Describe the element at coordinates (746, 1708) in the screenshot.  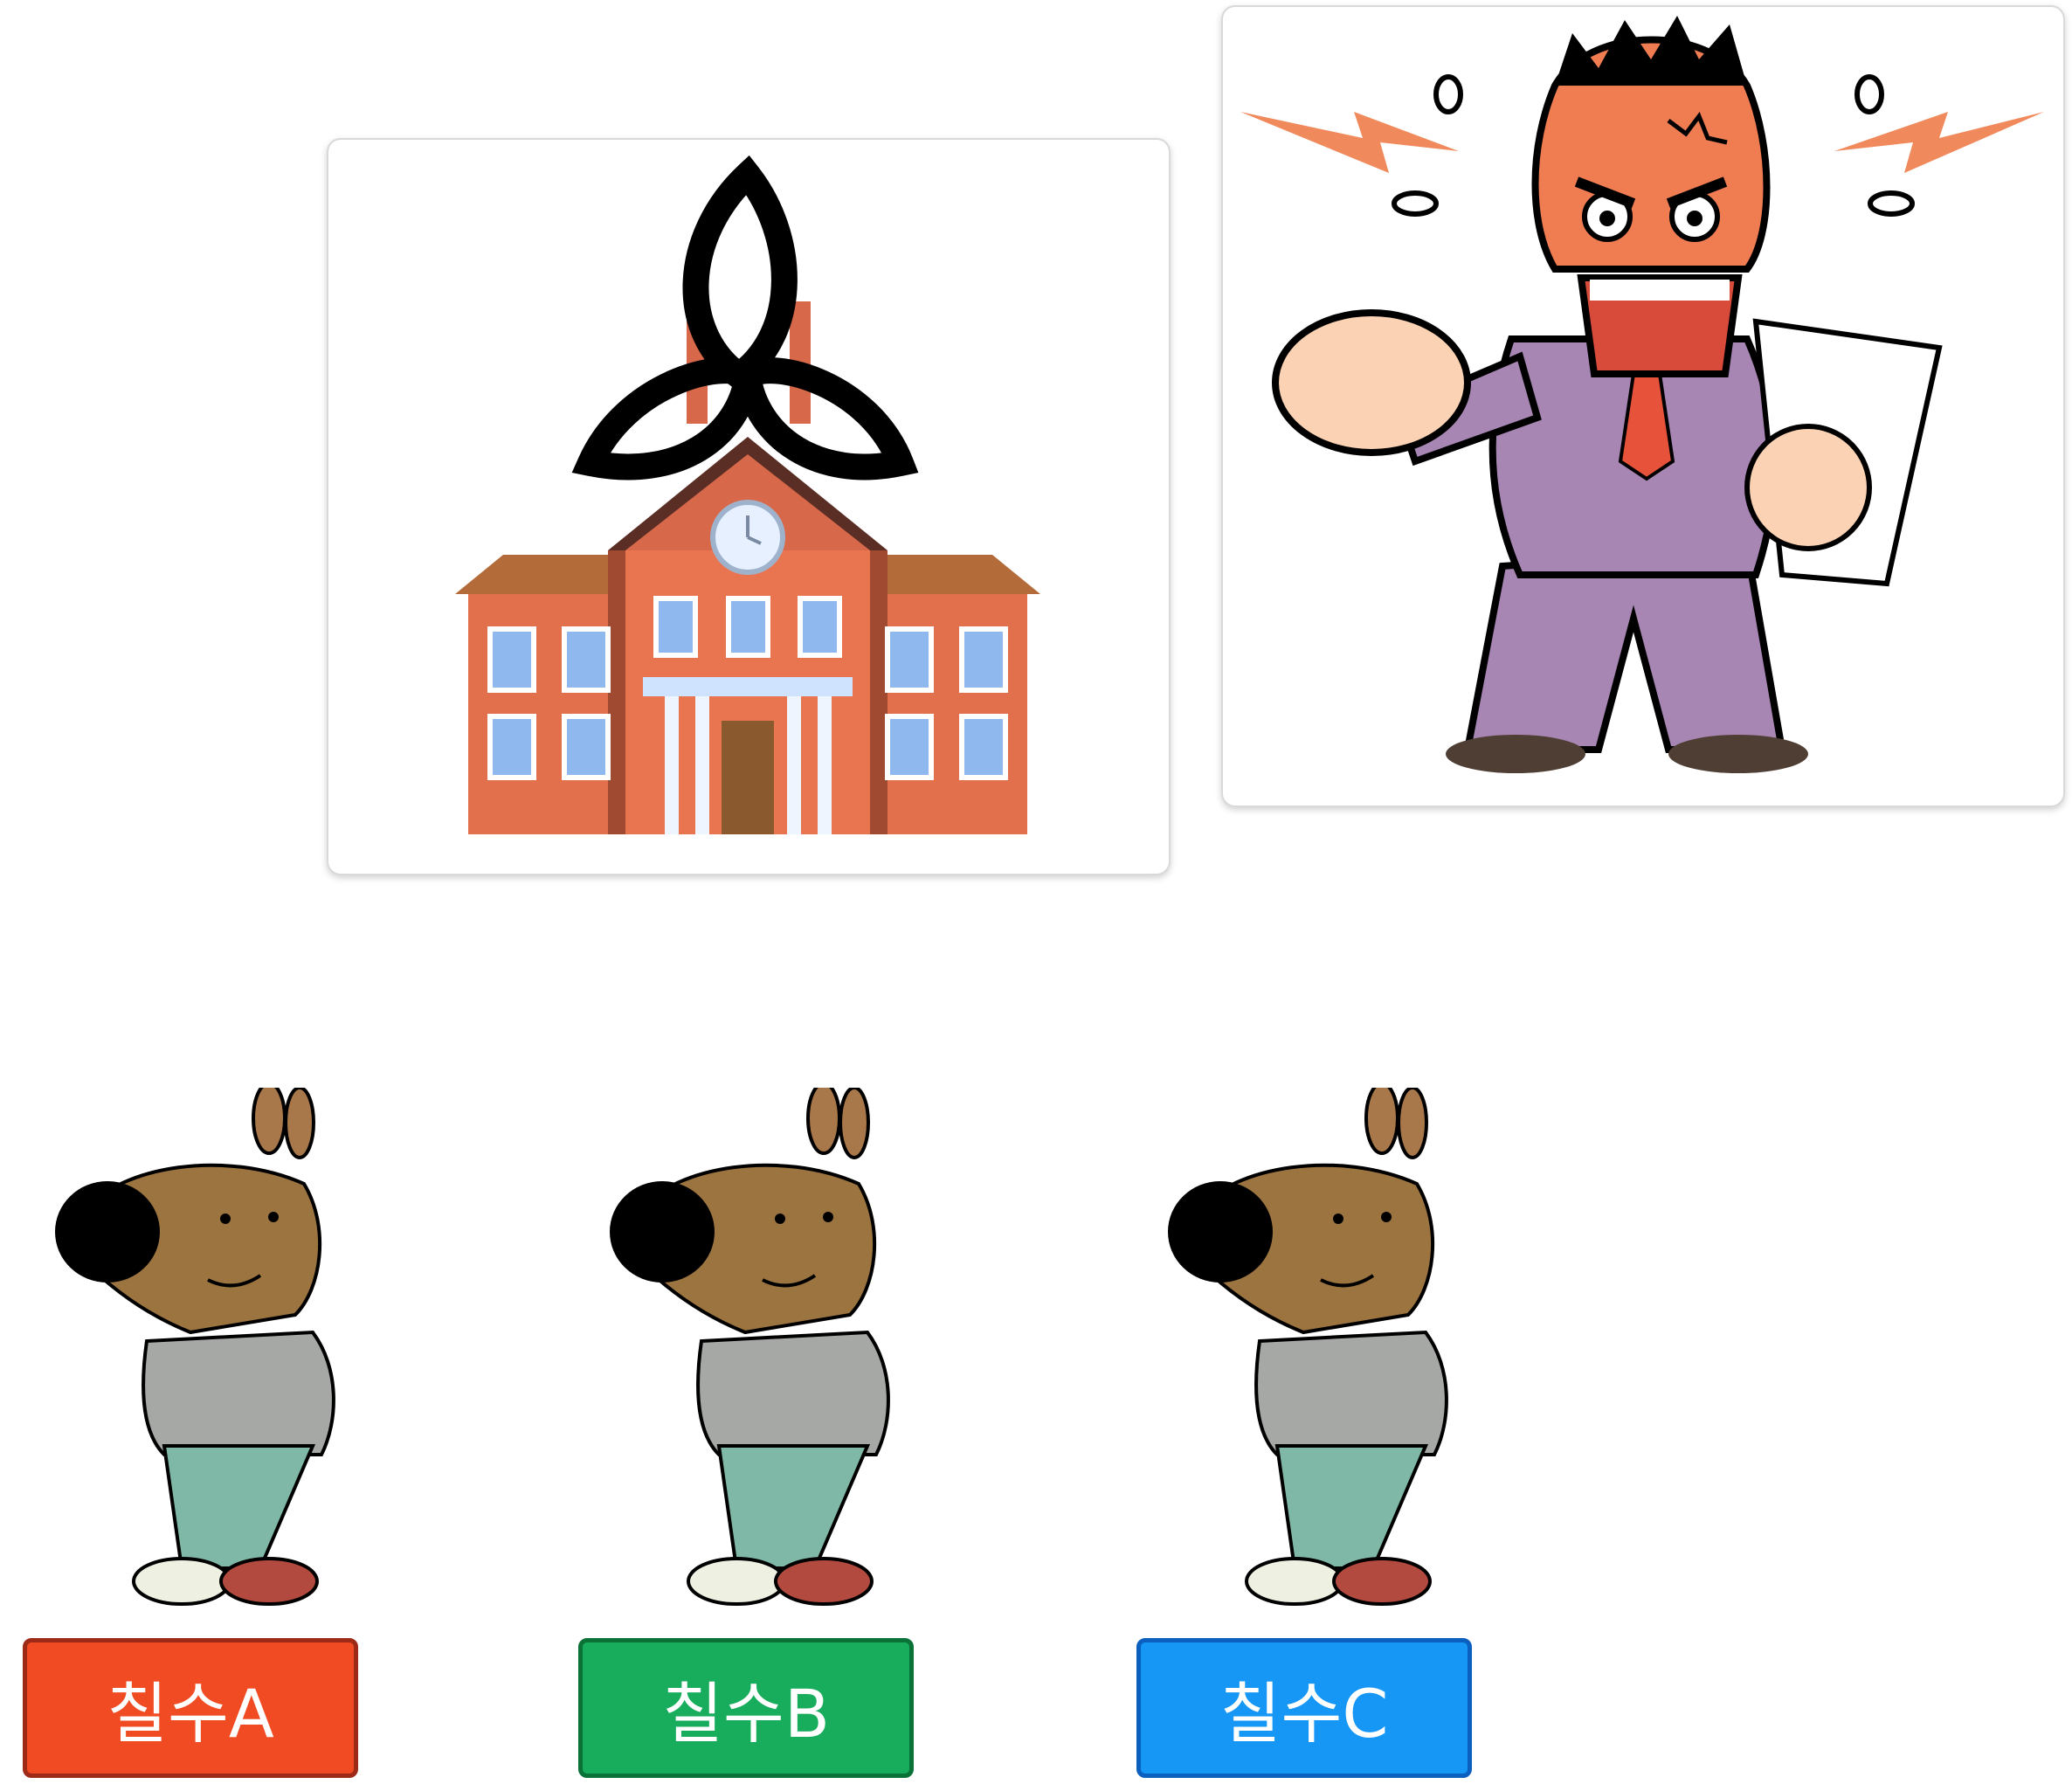
I see `chilsu-b-button: 칠수B` at that location.